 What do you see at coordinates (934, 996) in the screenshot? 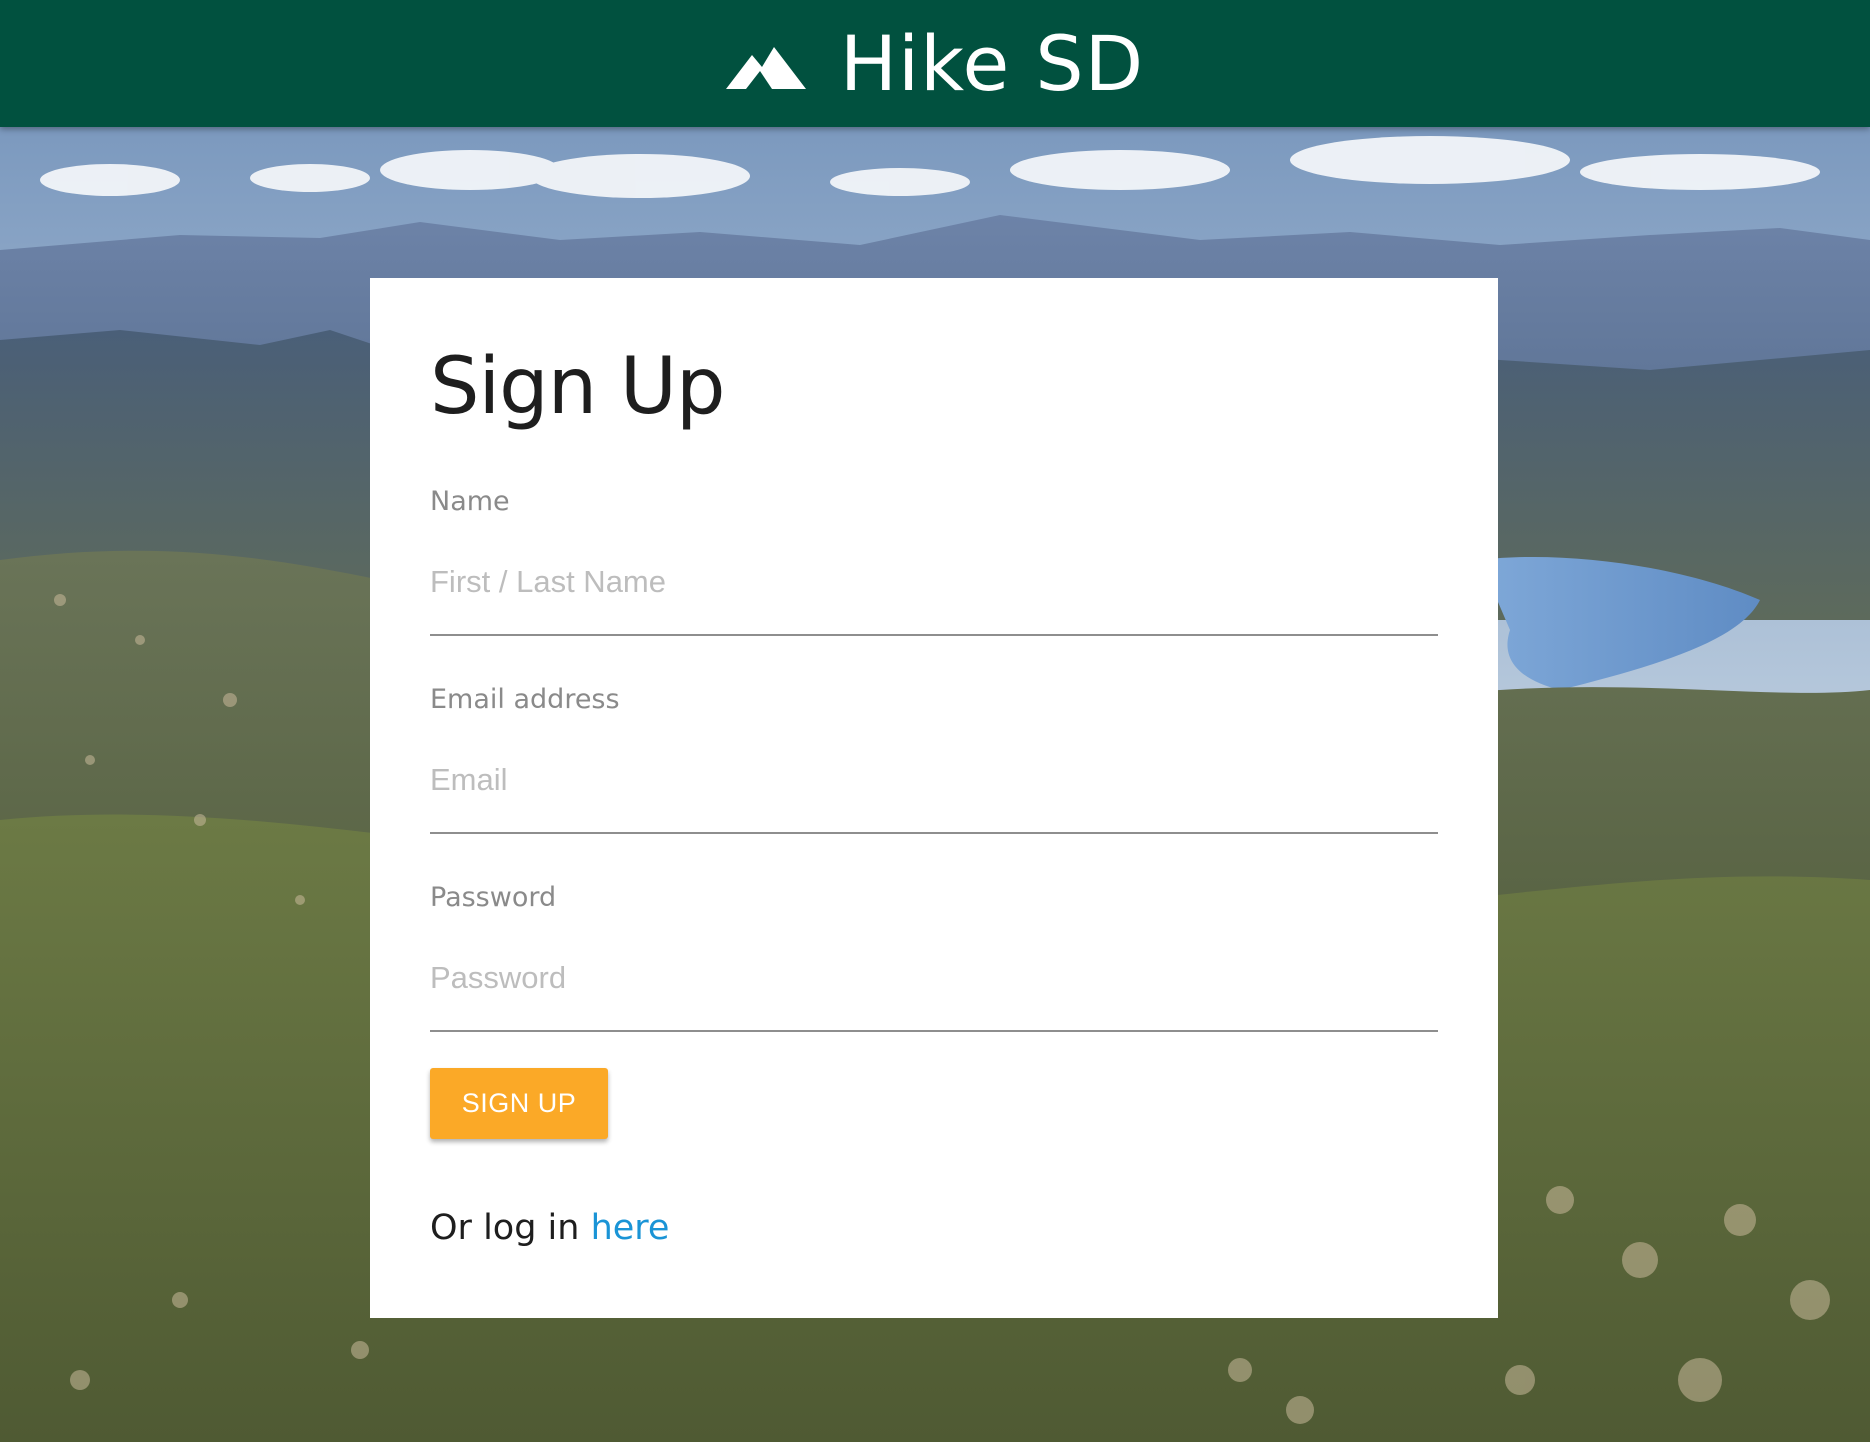
I see `password-input` at bounding box center [934, 996].